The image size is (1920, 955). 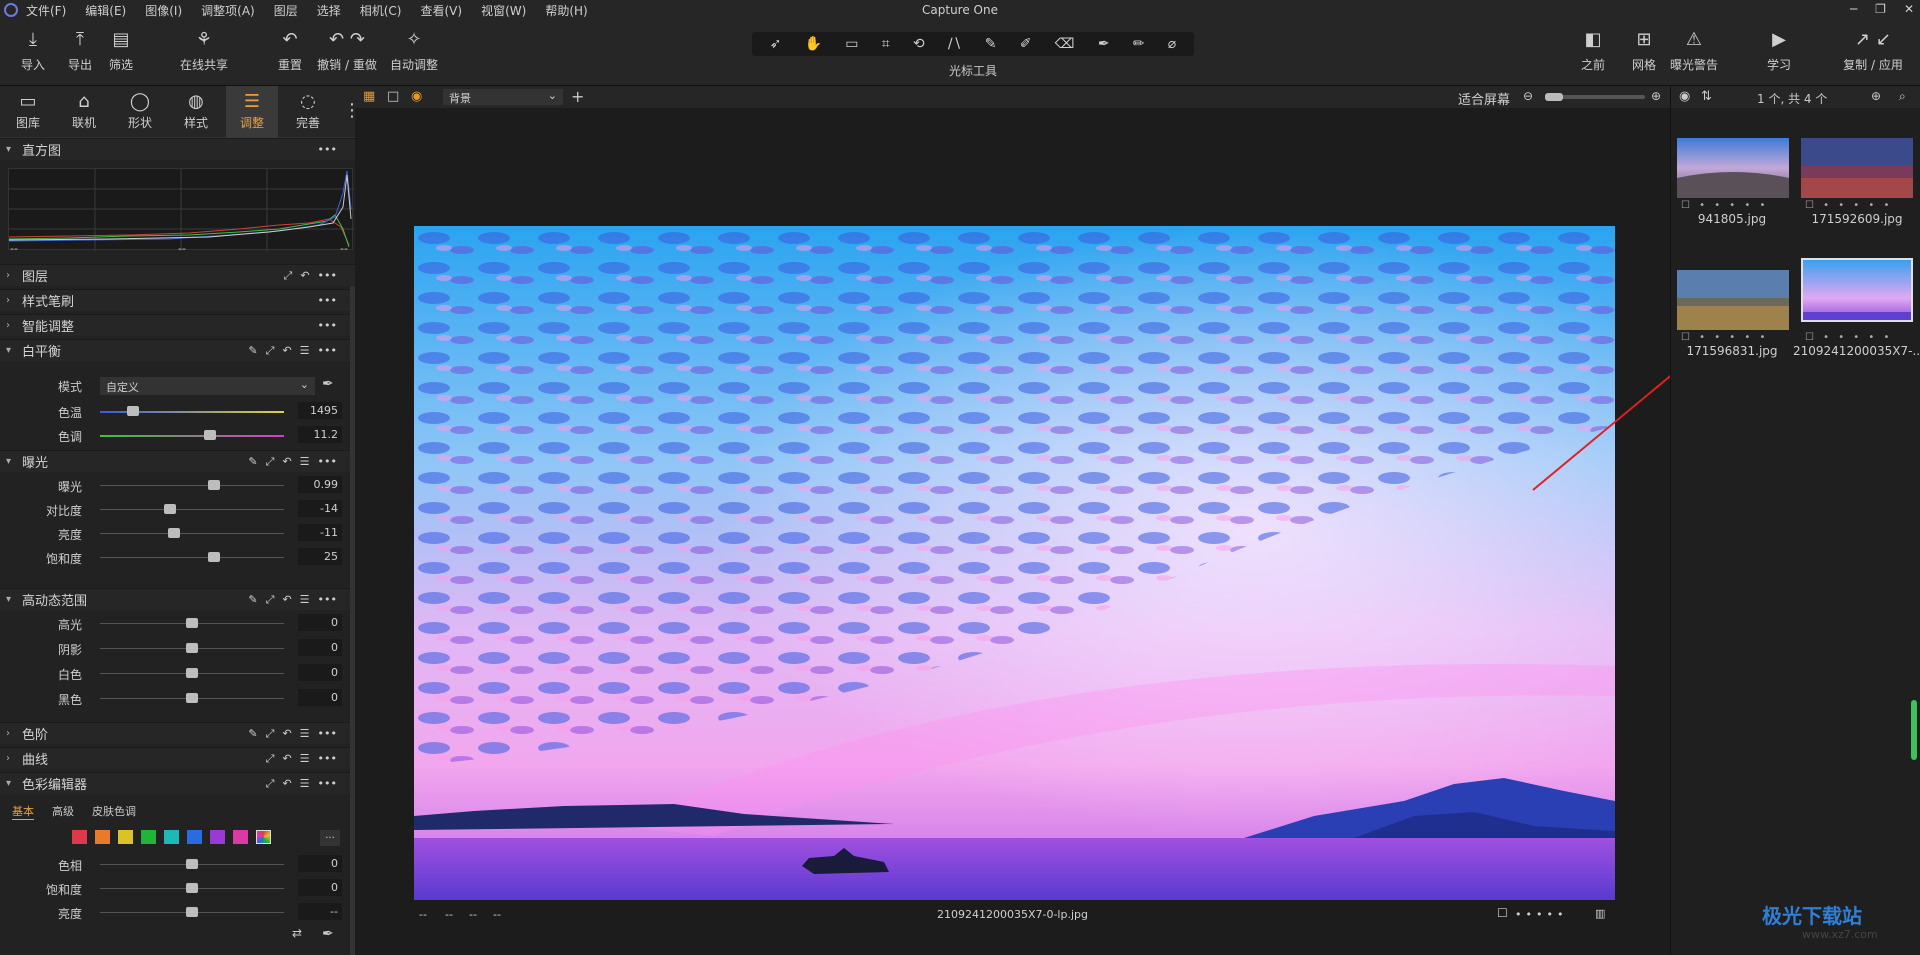 What do you see at coordinates (177, 733) in the screenshot?
I see `section-levels: › 色阶 ✎ ⤢ ↶ ☰ •••` at bounding box center [177, 733].